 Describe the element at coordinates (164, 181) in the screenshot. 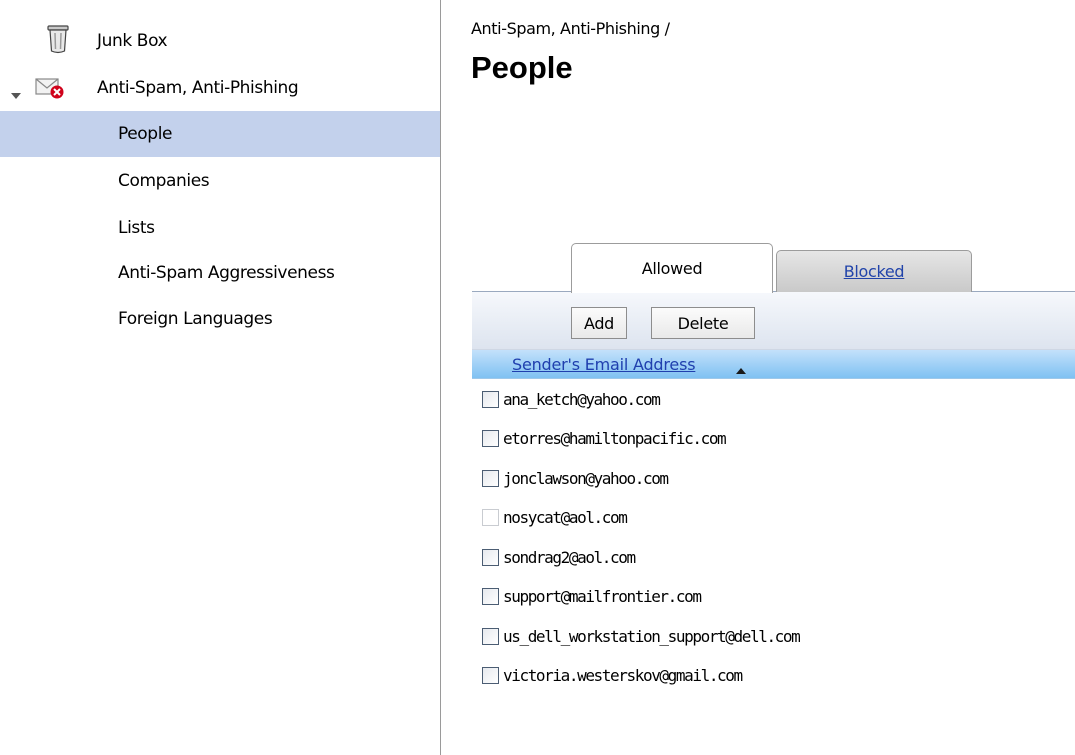

I see `sidebar-item-label: Companies` at that location.